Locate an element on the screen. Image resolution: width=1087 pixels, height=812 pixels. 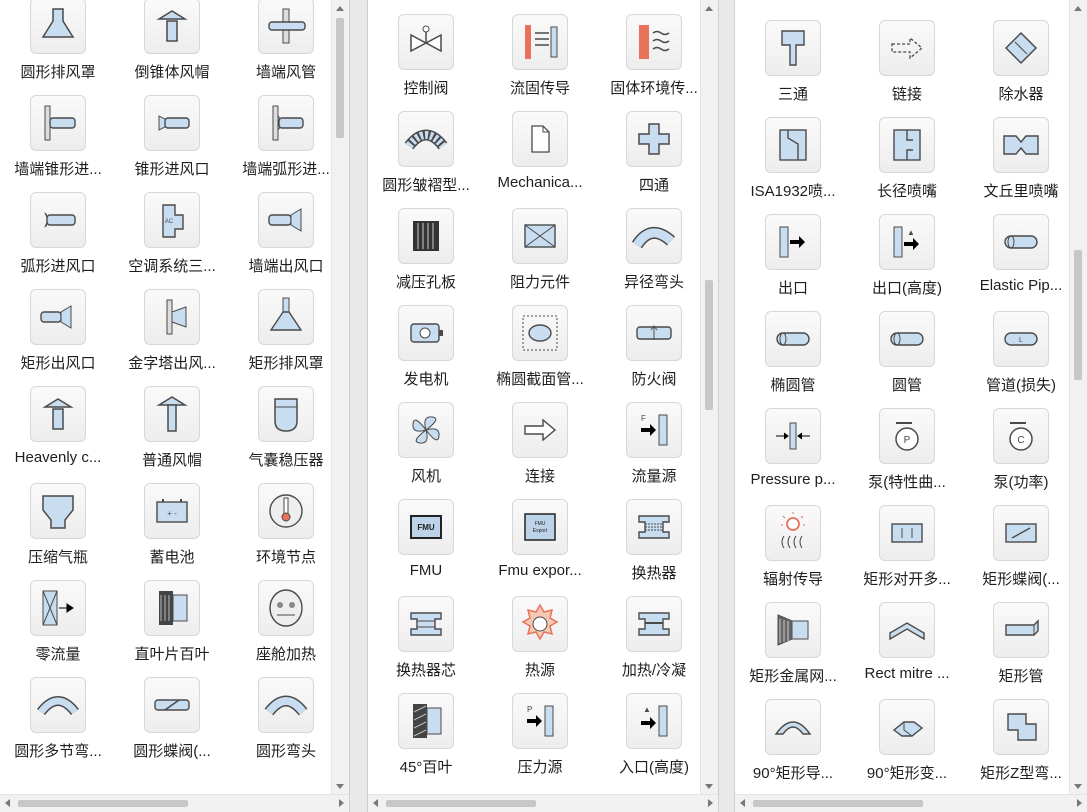
component-item: 减压孔板 is located at coordinates (426, 255).